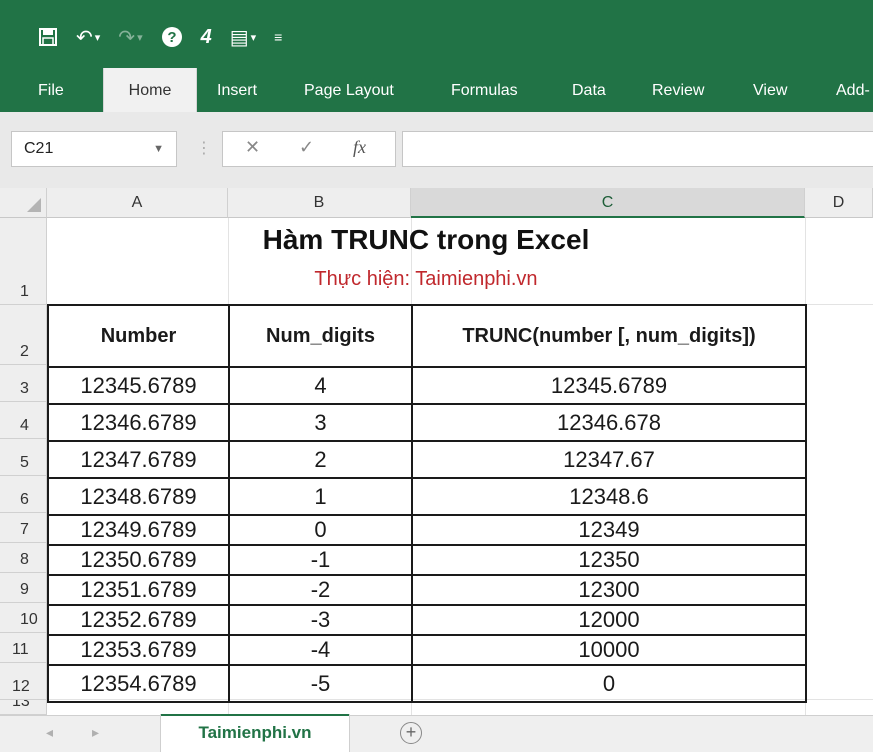  I want to click on sheet-tab-active: Taimienphi.vn, so click(255, 733).